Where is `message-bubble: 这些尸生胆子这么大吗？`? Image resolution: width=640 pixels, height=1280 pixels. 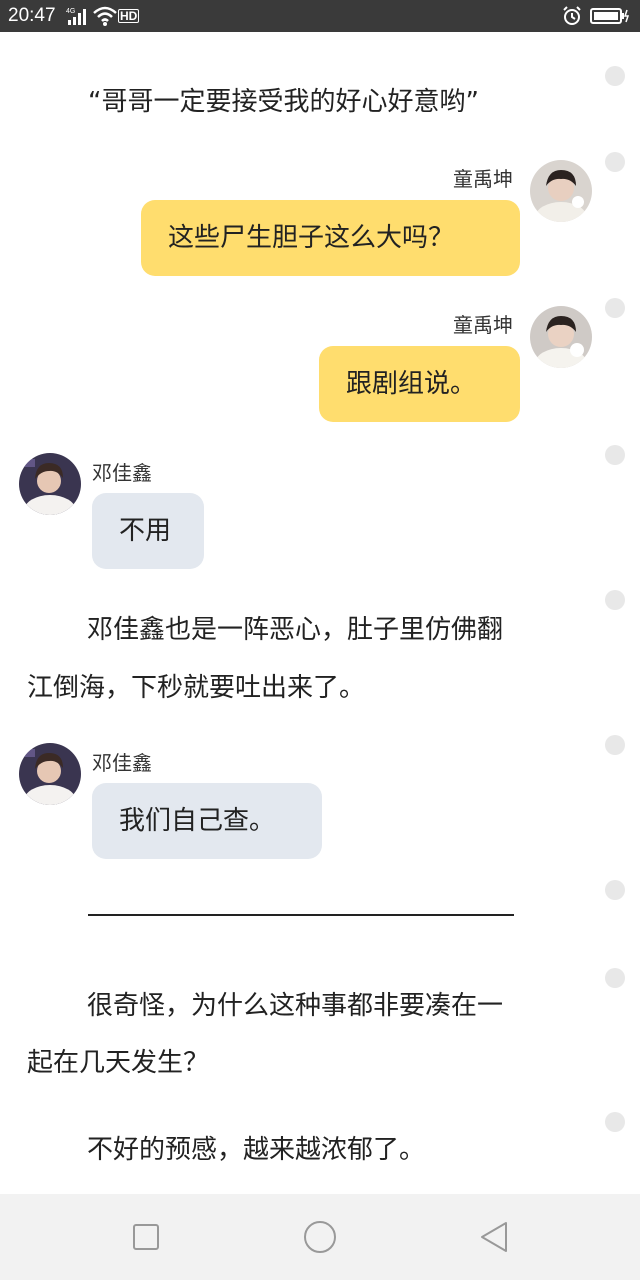
message-bubble: 这些尸生胆子这么大吗？ is located at coordinates (330, 238).